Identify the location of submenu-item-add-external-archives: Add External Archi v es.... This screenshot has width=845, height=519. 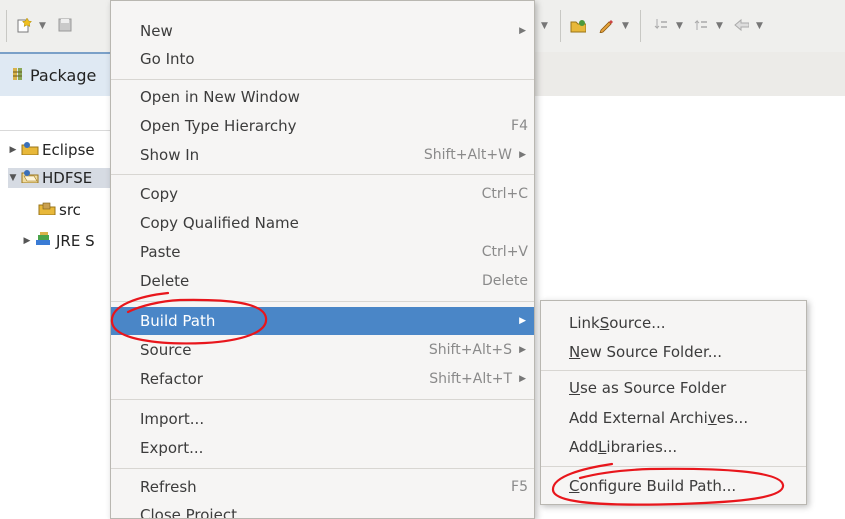
(673, 418).